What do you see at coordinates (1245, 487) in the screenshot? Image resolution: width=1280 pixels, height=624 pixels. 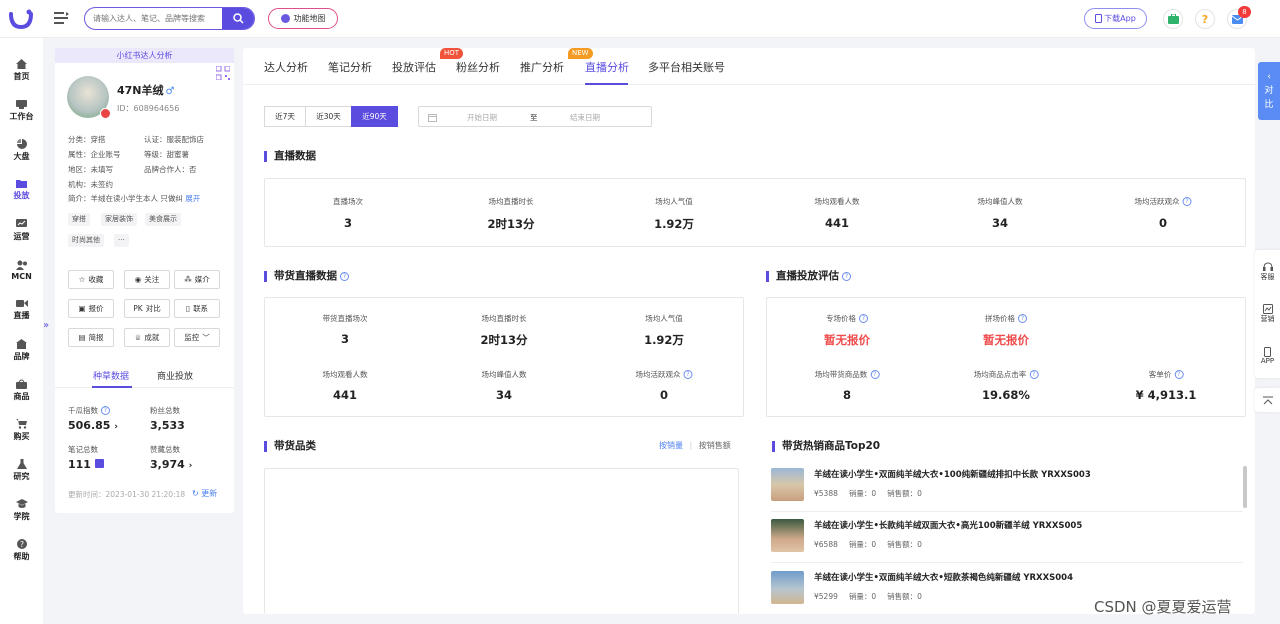 I see `list-scrollbar` at bounding box center [1245, 487].